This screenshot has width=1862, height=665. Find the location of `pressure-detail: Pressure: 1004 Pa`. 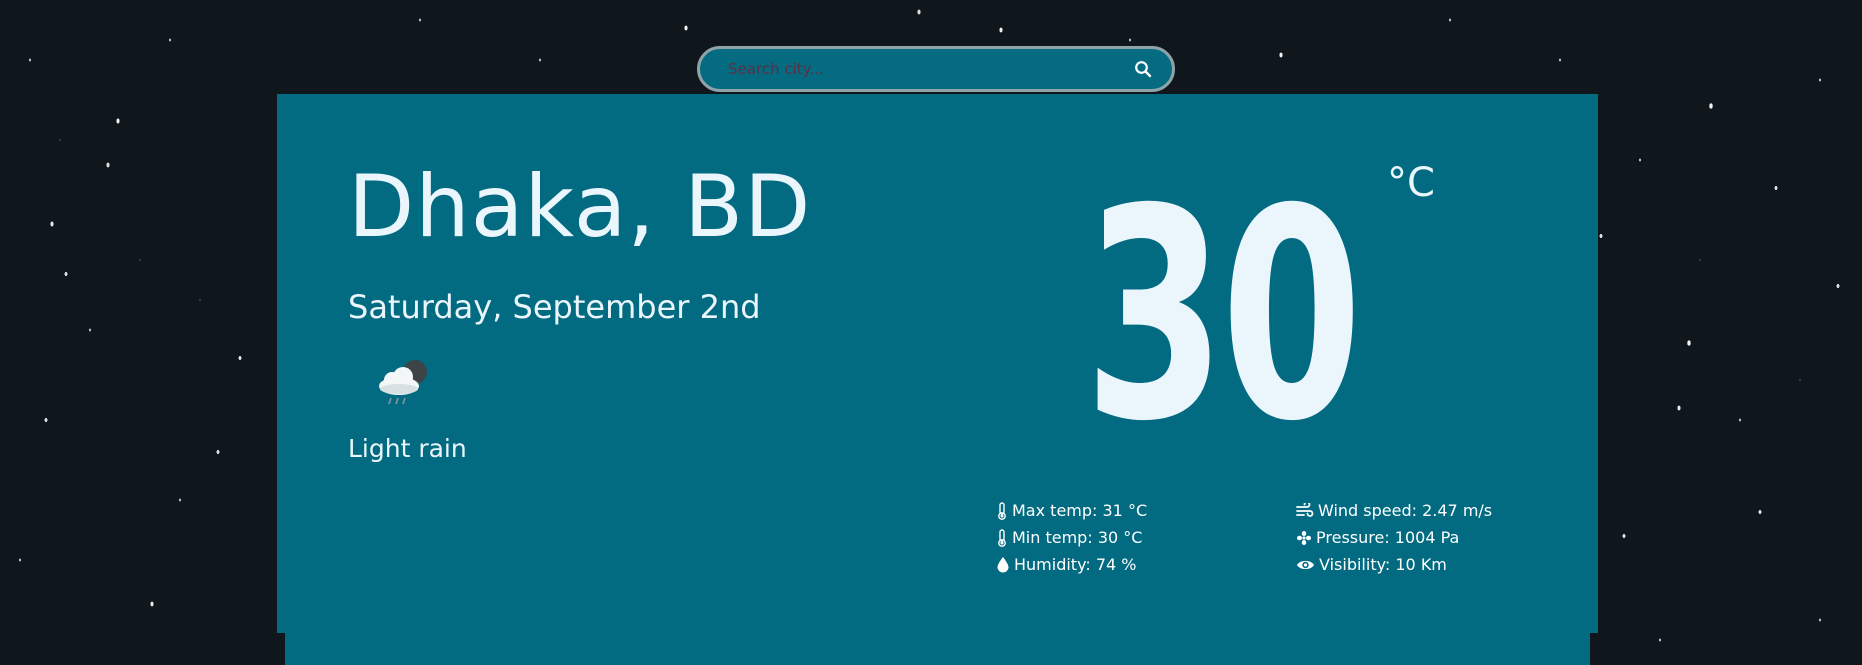

pressure-detail: Pressure: 1004 Pa is located at coordinates (1426, 537).